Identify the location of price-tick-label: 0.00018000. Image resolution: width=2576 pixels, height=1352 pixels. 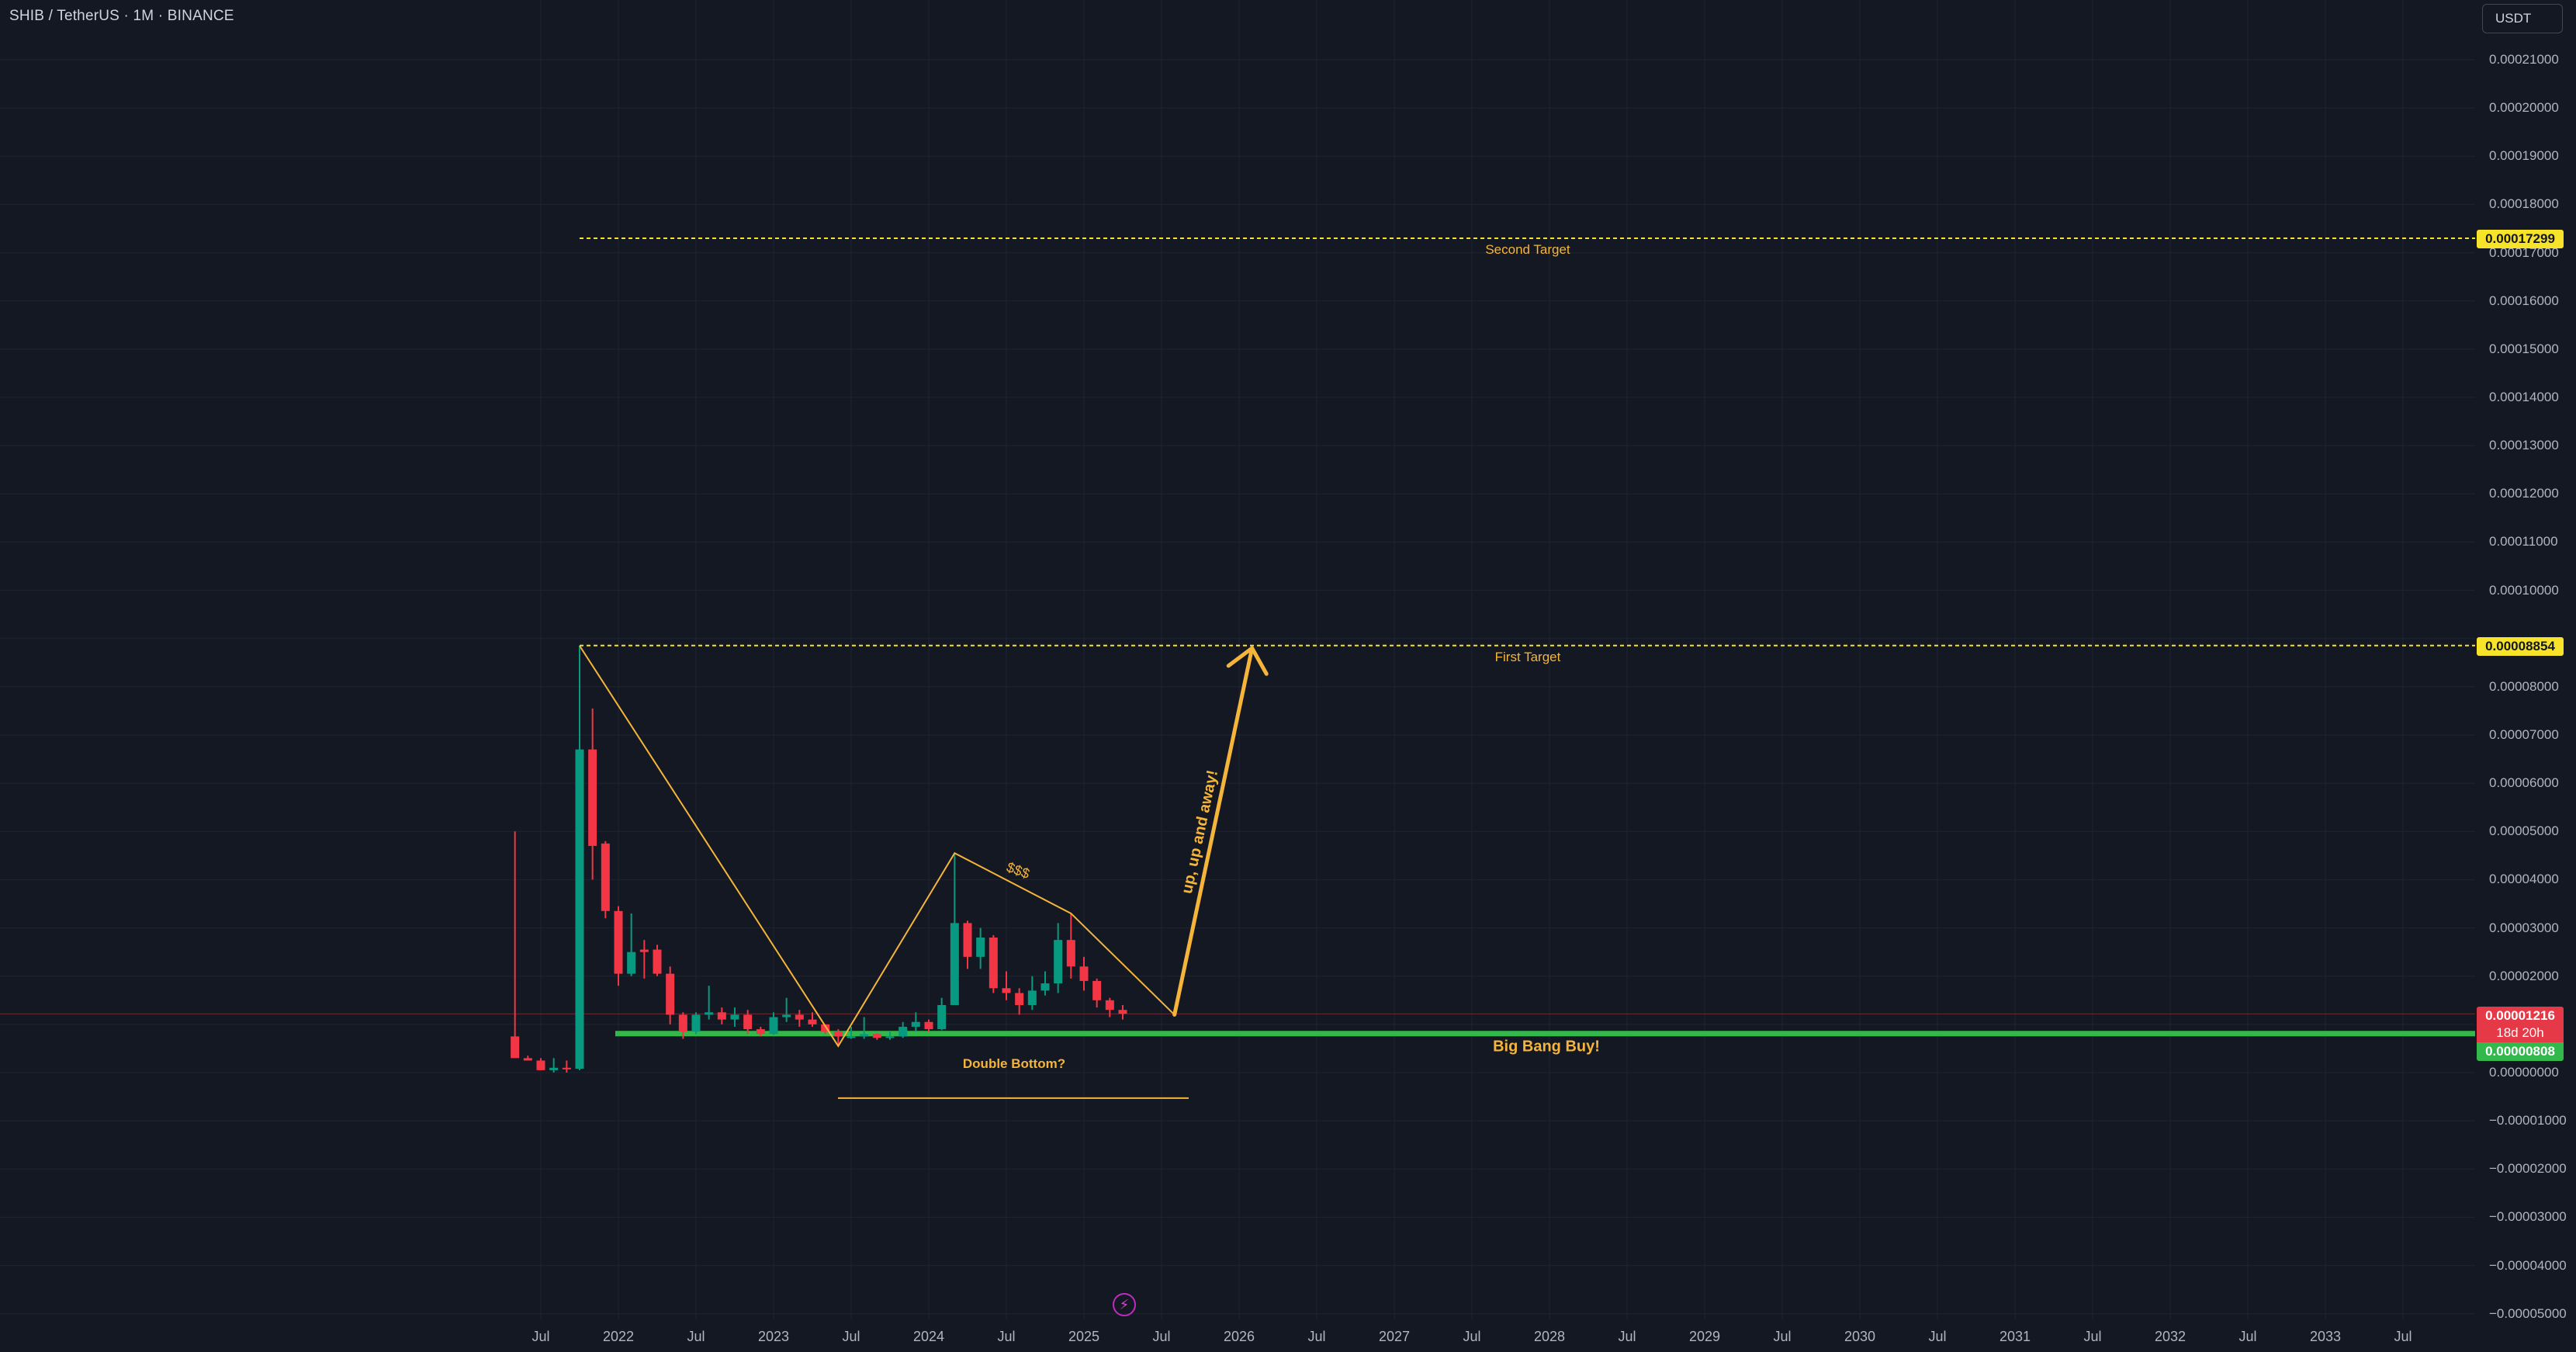
(2524, 204).